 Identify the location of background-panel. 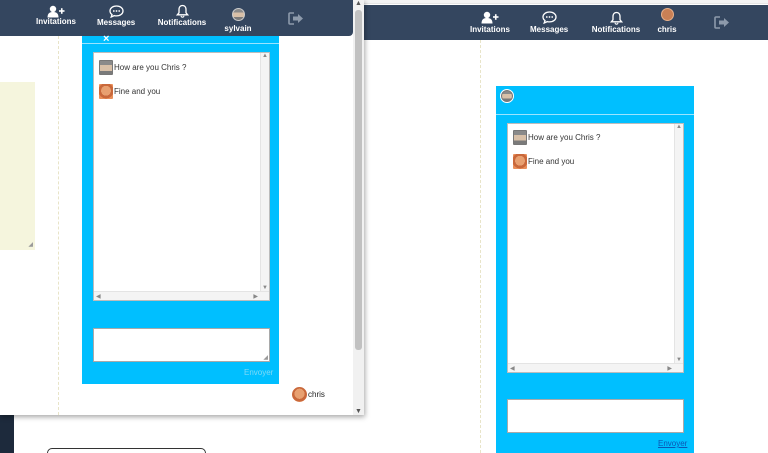
(7, 434).